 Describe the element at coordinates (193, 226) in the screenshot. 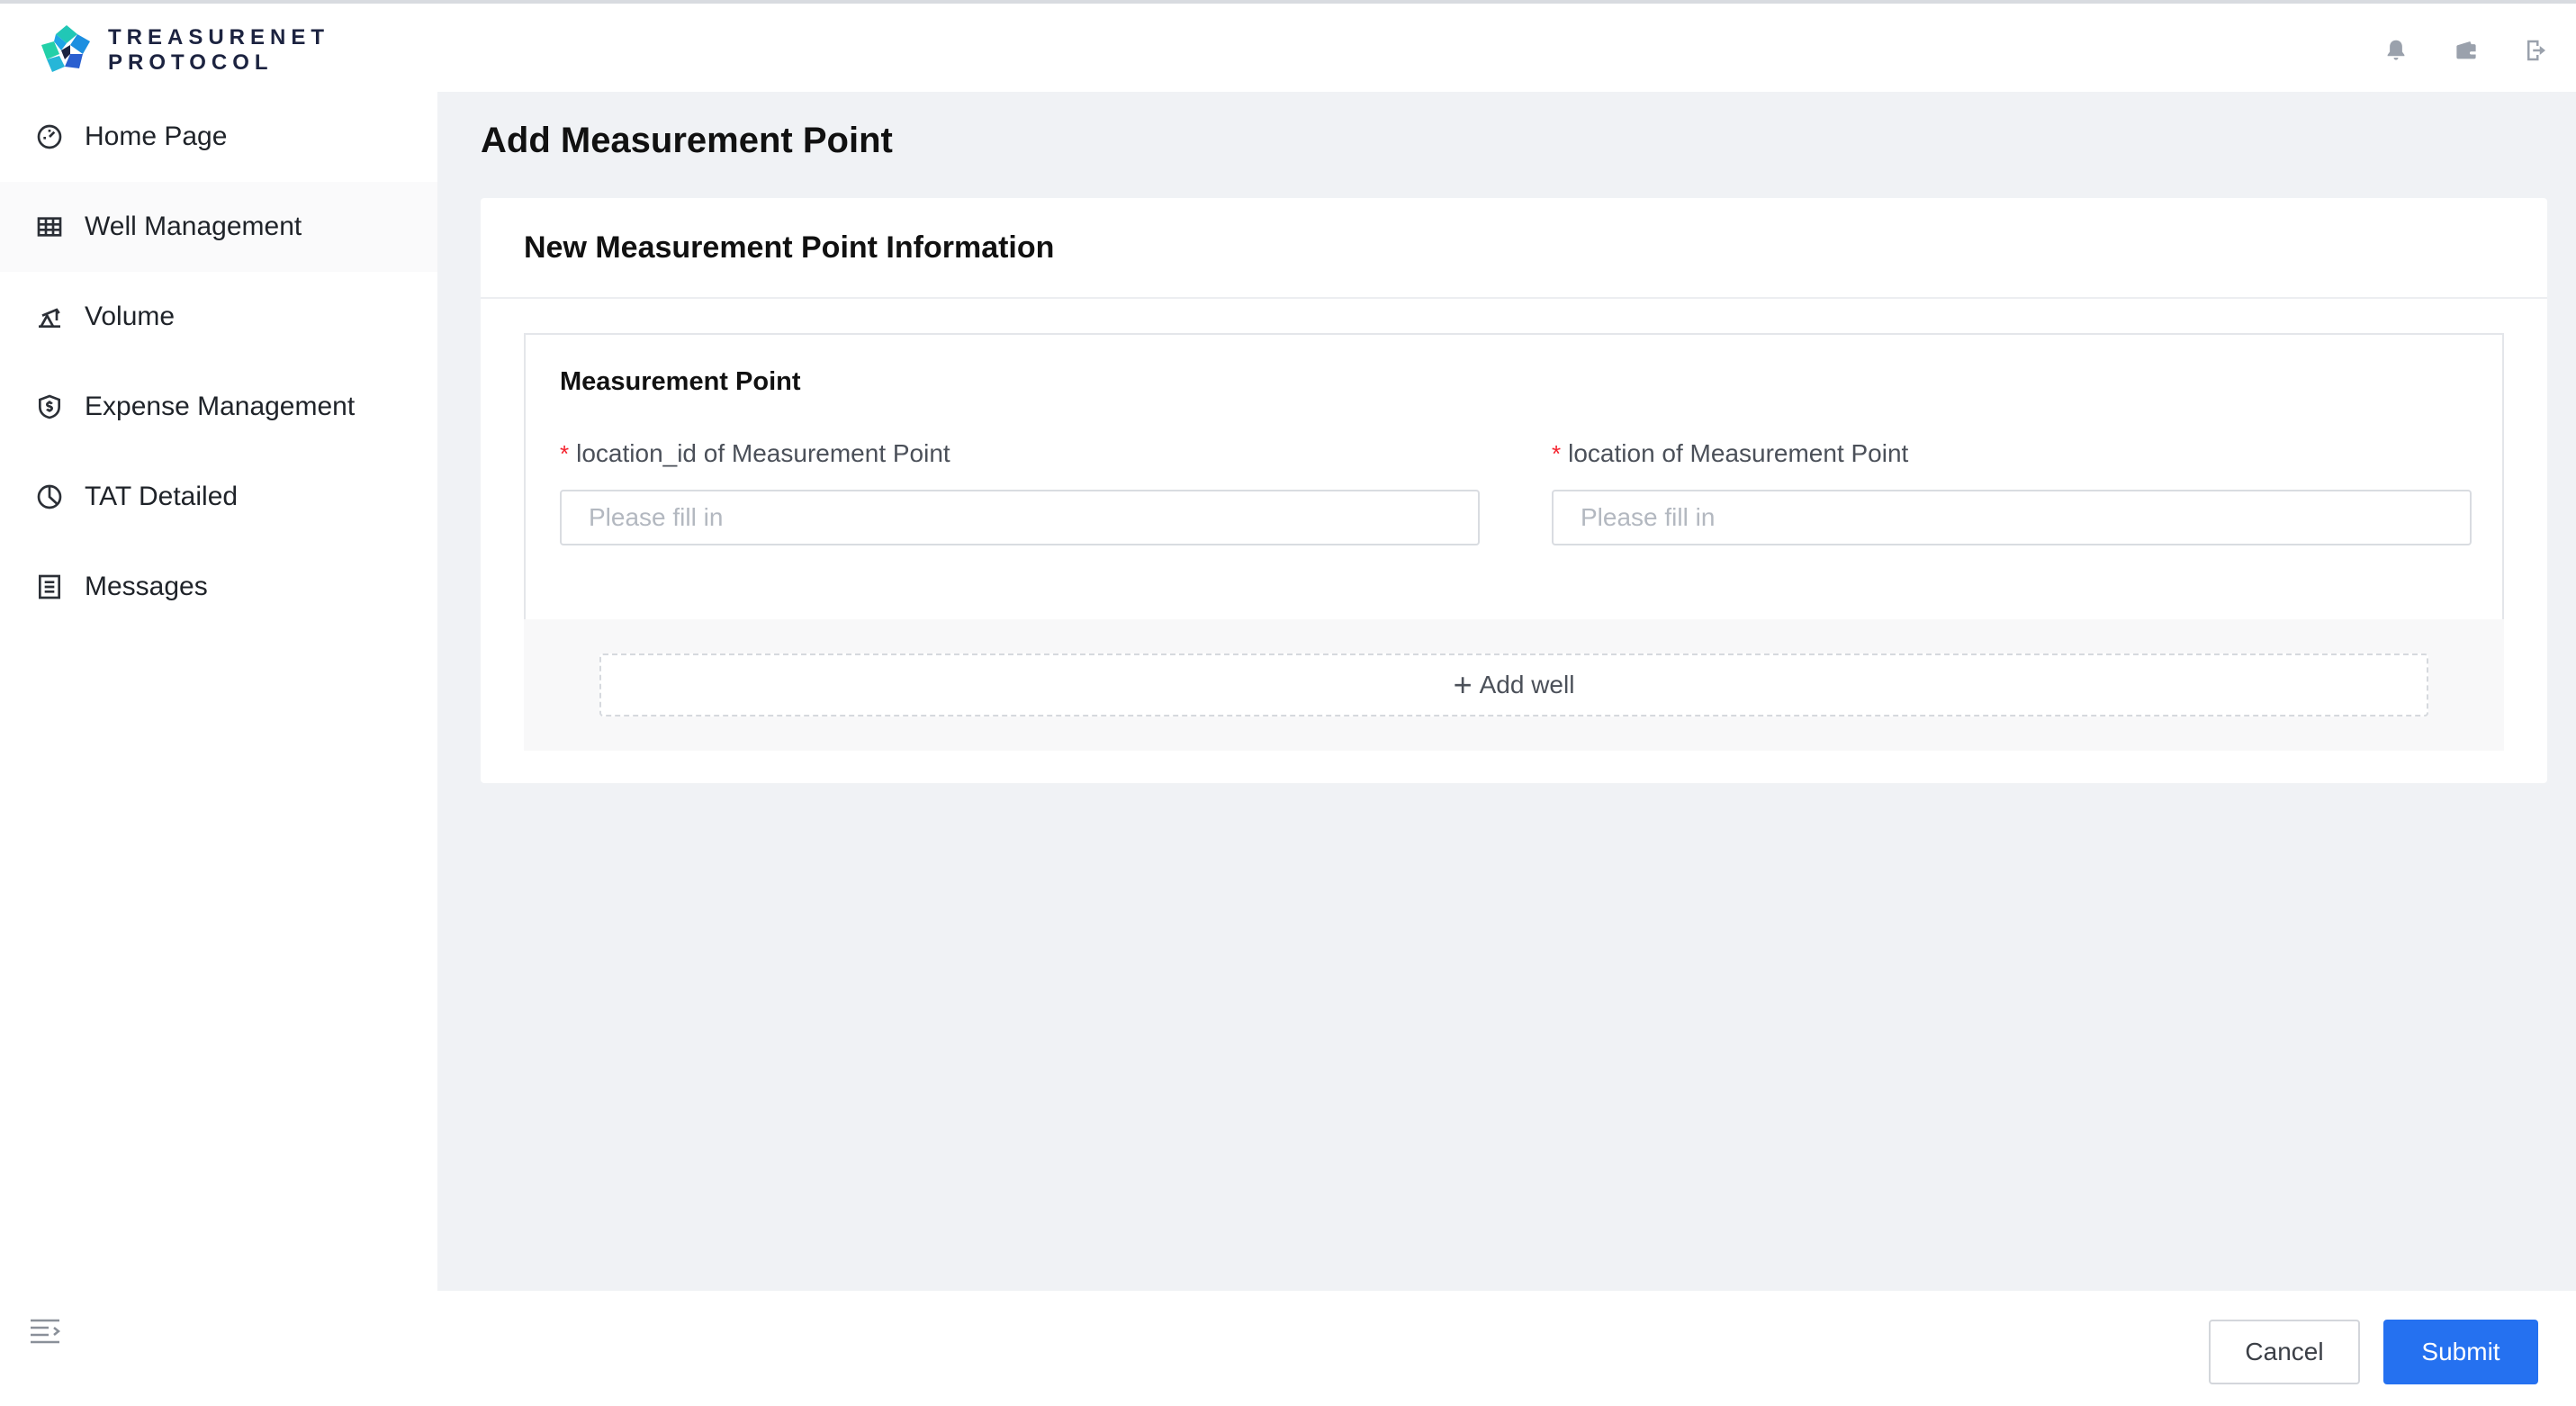

I see `sidebar-item-label: Well Management` at that location.